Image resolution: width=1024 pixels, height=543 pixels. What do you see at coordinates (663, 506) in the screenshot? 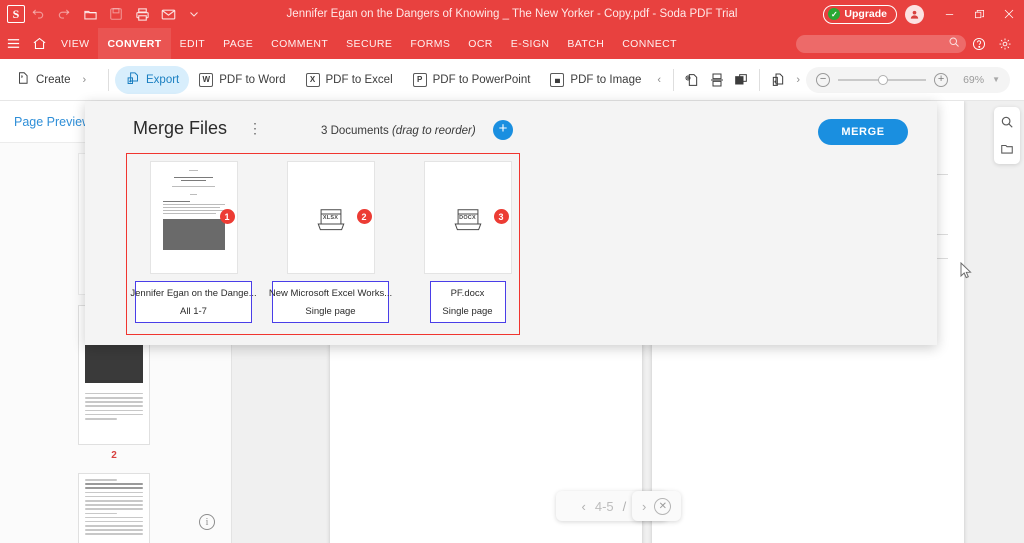
I see `close-icon: ✕` at bounding box center [663, 506].